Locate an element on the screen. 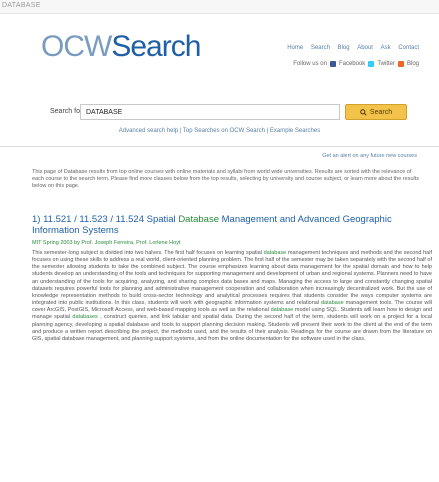 The height and width of the screenshot is (482, 439). search-button: Search is located at coordinates (376, 112).